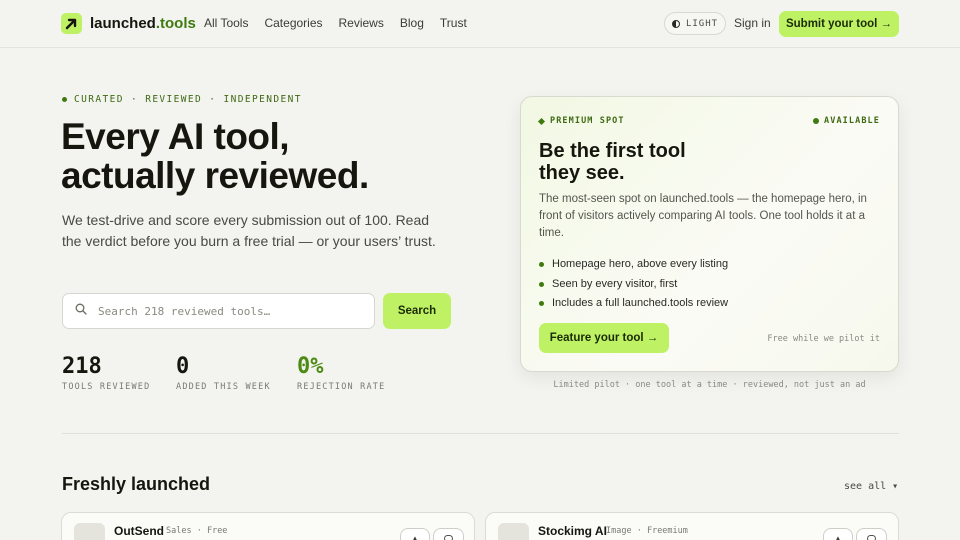  I want to click on tool-pricing: Freemium, so click(667, 531).